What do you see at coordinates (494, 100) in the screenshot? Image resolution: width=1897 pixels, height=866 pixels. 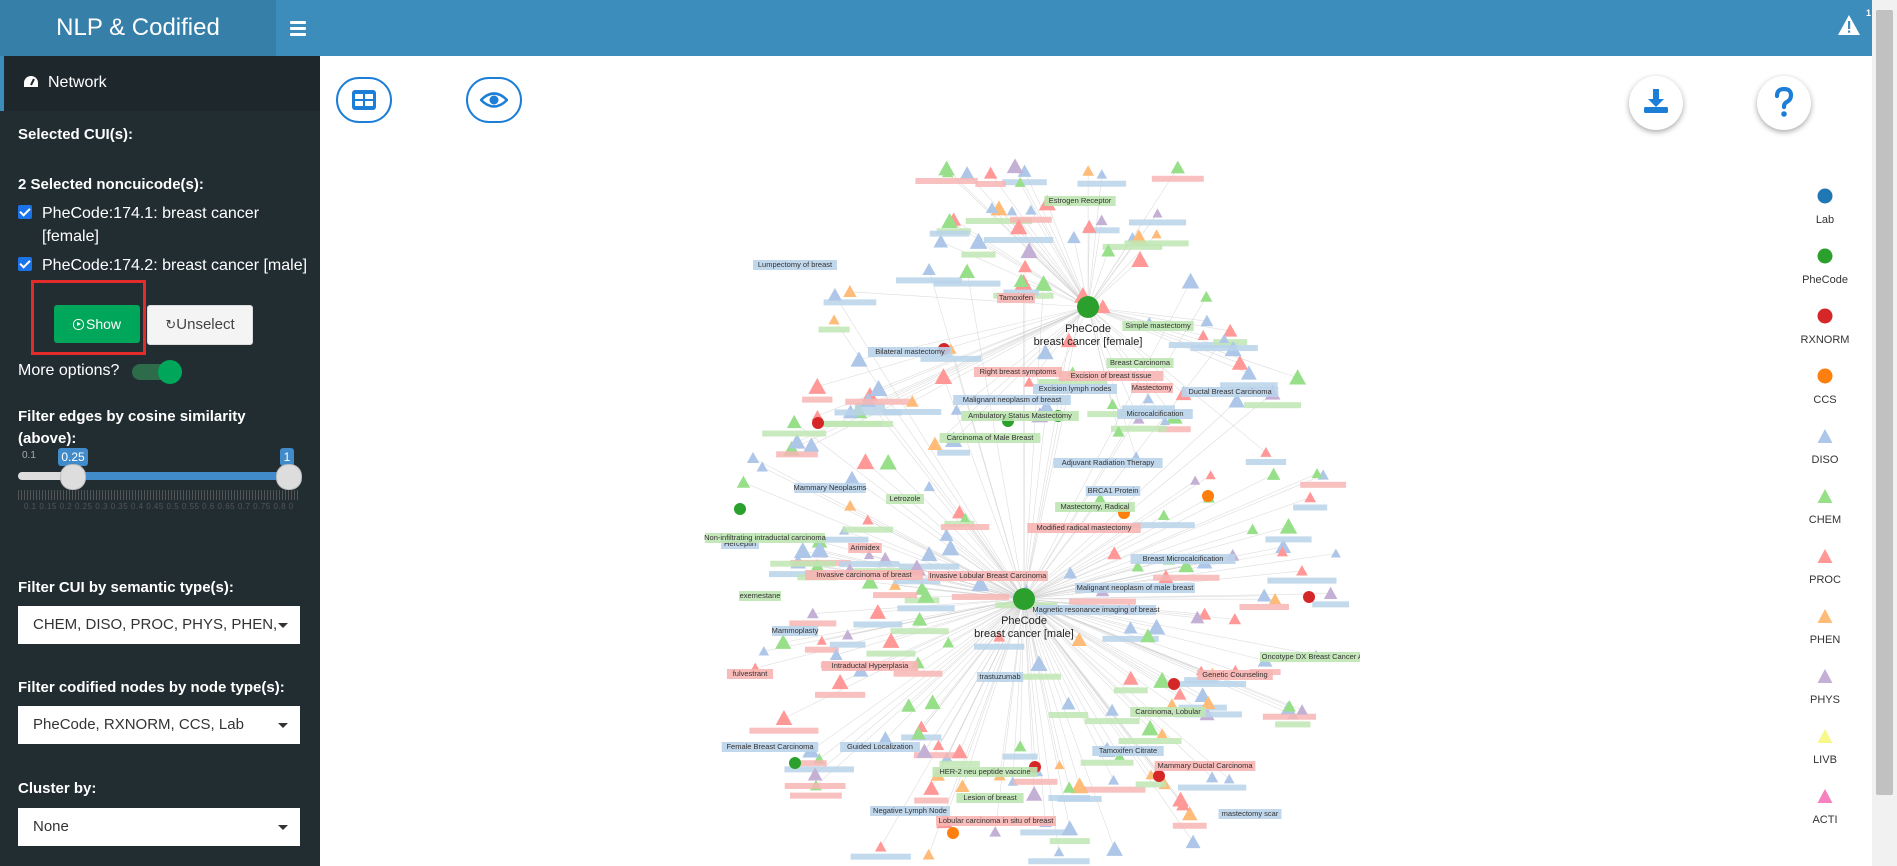 I see `visibility-button` at bounding box center [494, 100].